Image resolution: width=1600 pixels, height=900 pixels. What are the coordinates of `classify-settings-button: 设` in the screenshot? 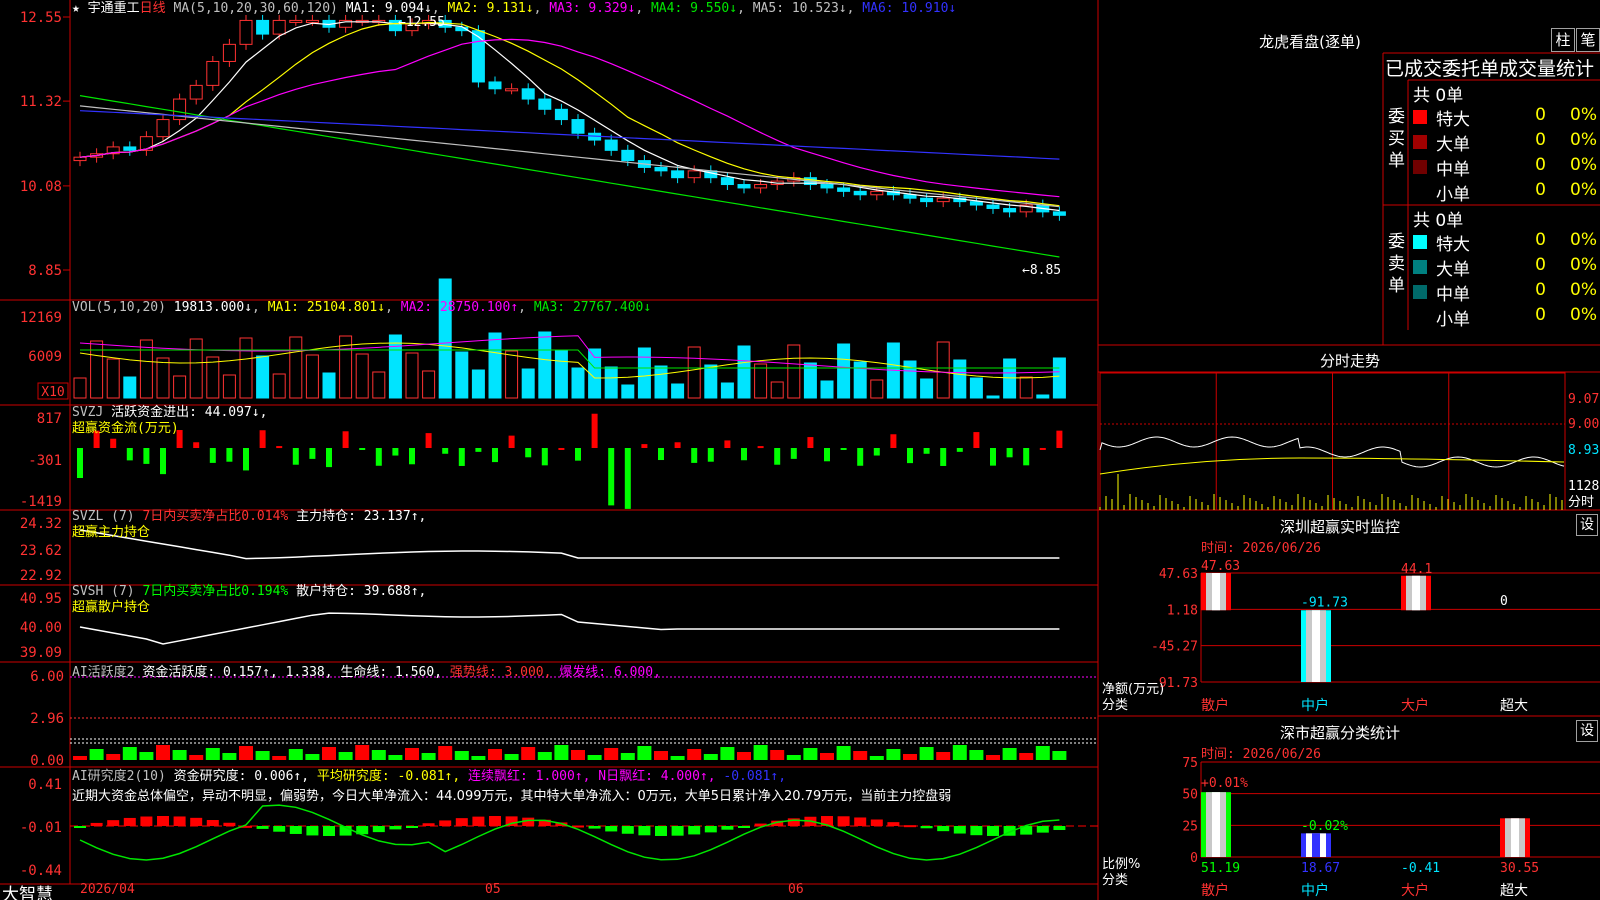 It's located at (1587, 731).